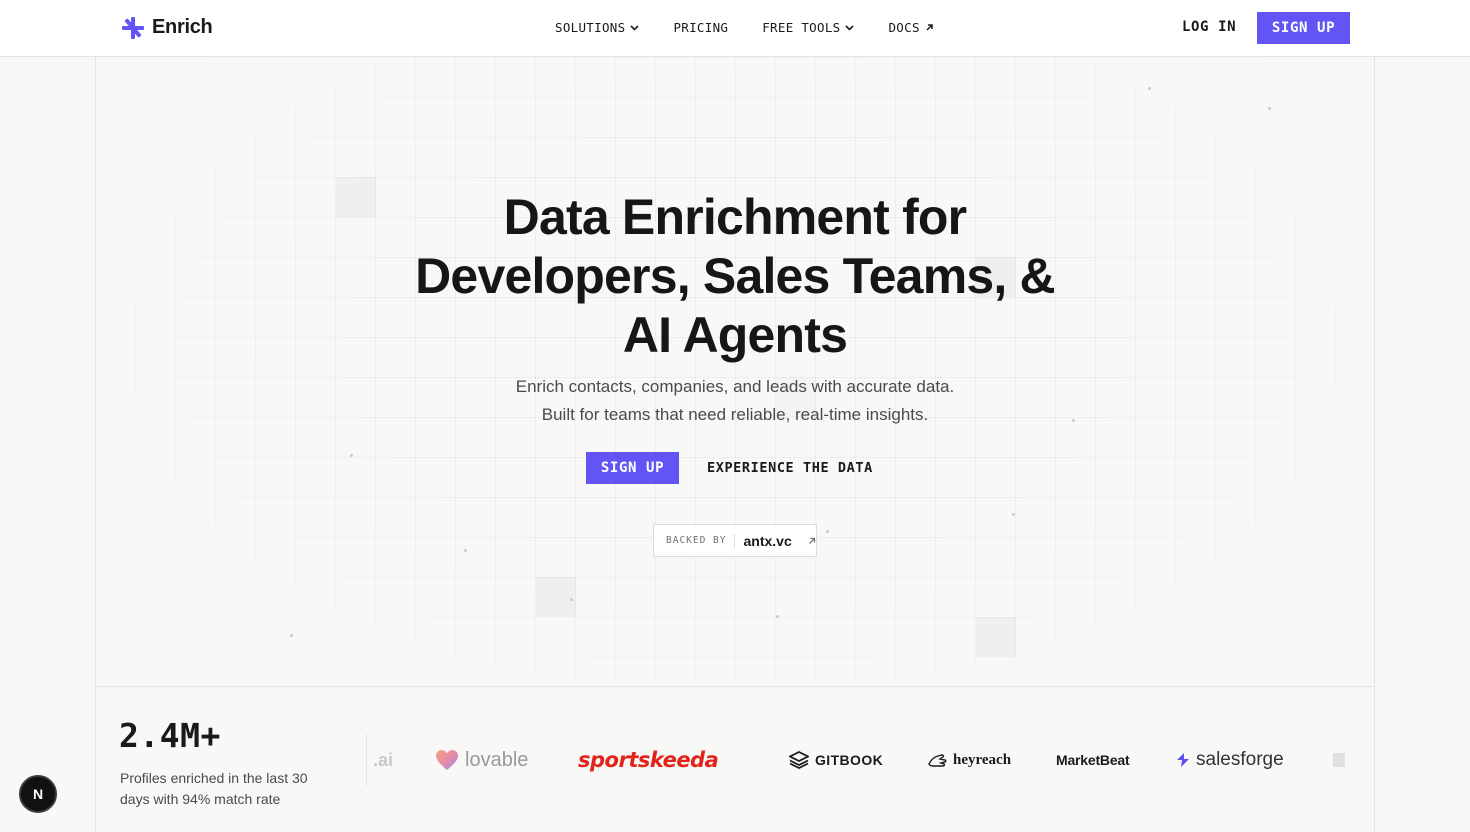 The height and width of the screenshot is (832, 1470). I want to click on logo-lovable-text: lovable, so click(497, 759).